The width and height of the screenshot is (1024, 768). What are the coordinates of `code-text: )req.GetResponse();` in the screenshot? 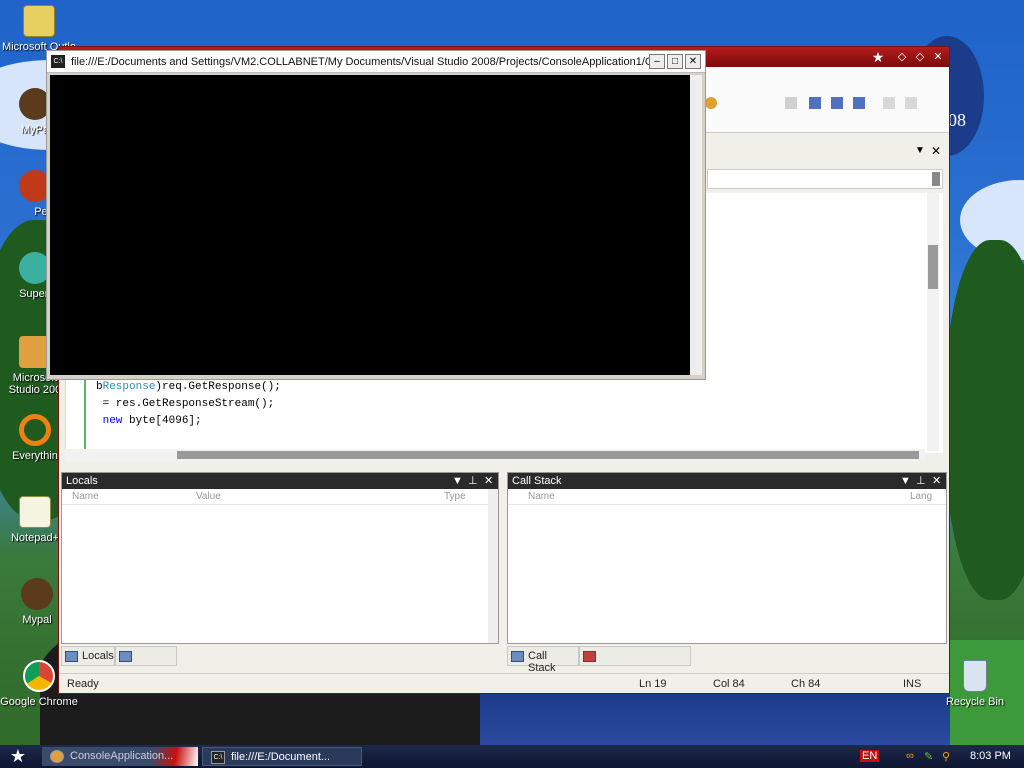 It's located at (218, 387).